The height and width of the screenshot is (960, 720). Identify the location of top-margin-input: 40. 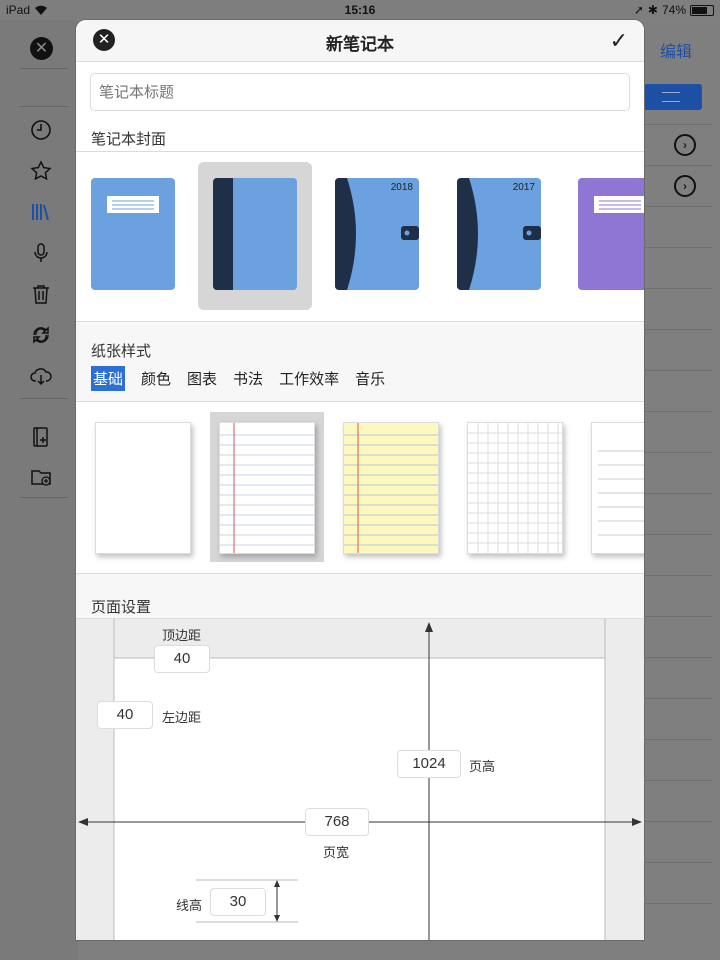
(182, 659).